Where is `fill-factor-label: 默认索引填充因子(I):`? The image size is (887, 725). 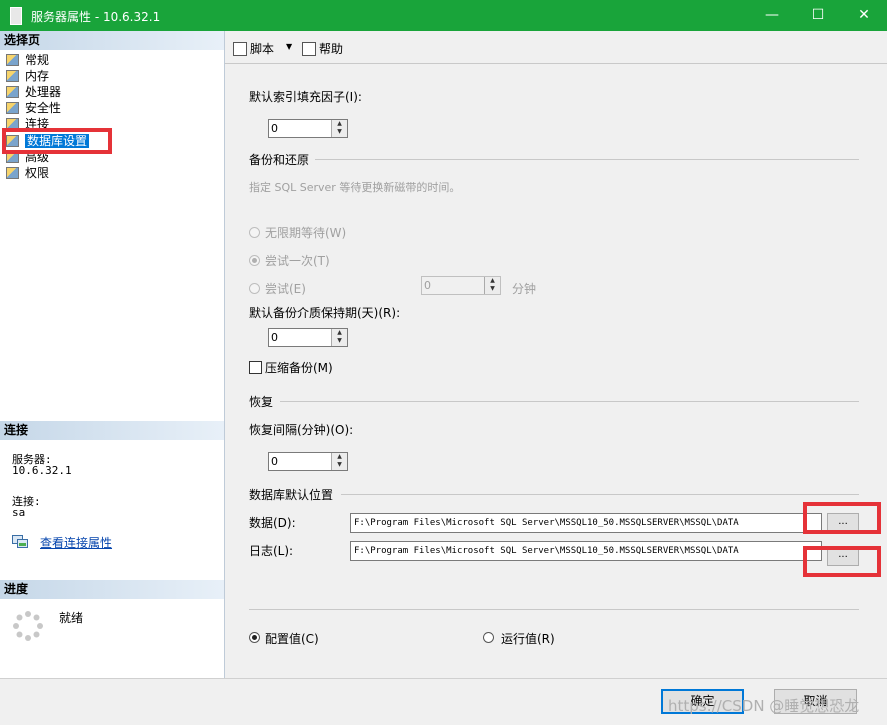 fill-factor-label: 默认索引填充因子(I): is located at coordinates (305, 97).